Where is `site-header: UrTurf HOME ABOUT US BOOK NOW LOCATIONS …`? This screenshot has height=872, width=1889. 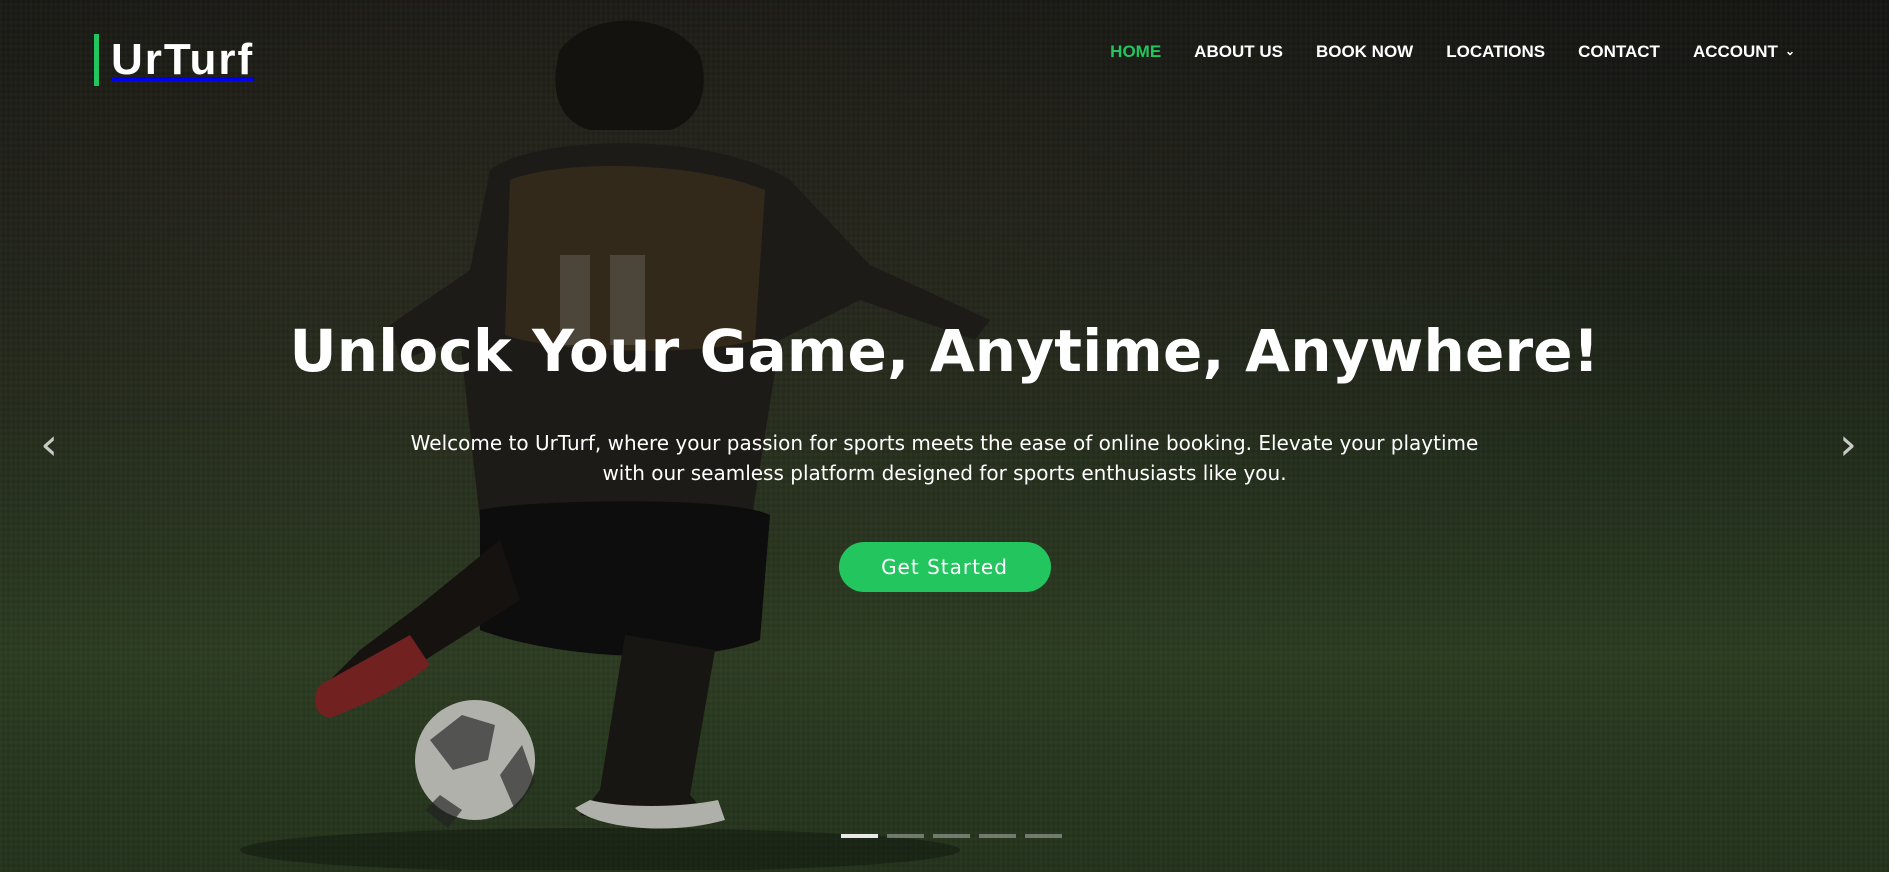 site-header: UrTurf HOME ABOUT US BOOK NOW LOCATIONS … is located at coordinates (944, 55).